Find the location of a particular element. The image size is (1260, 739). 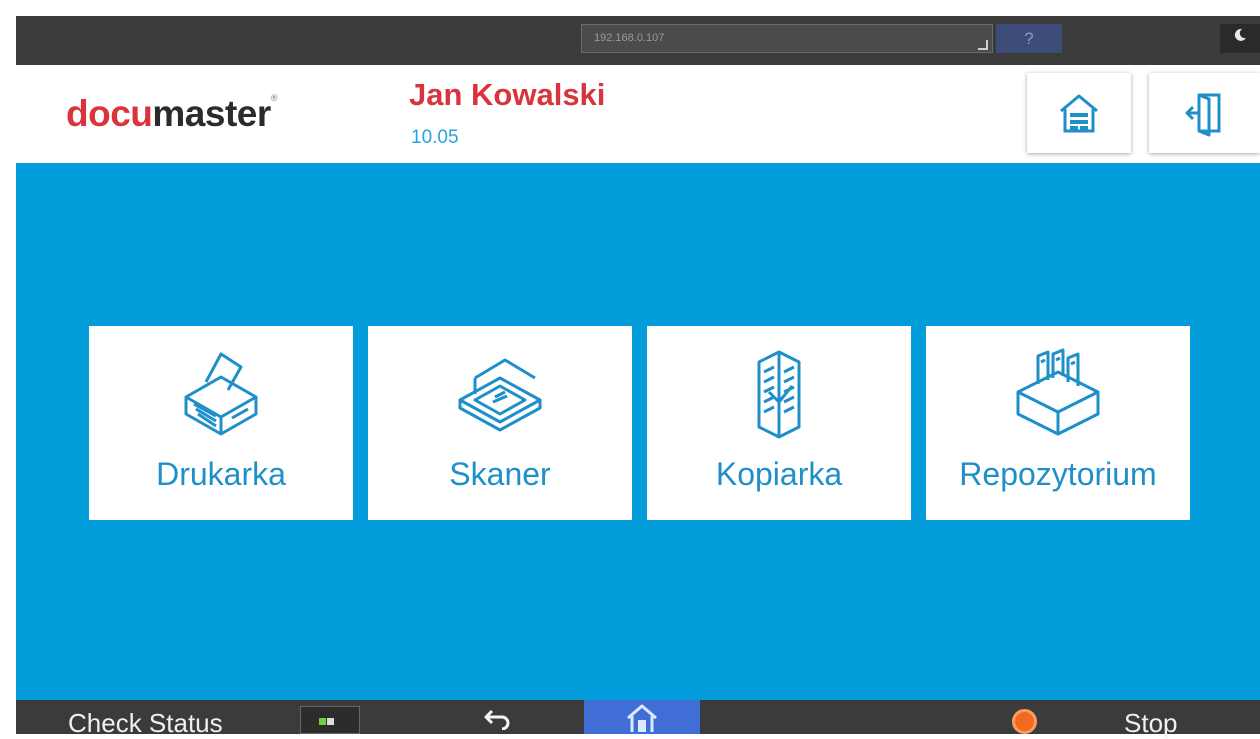

documaster-logo: documaster® is located at coordinates (171, 114).